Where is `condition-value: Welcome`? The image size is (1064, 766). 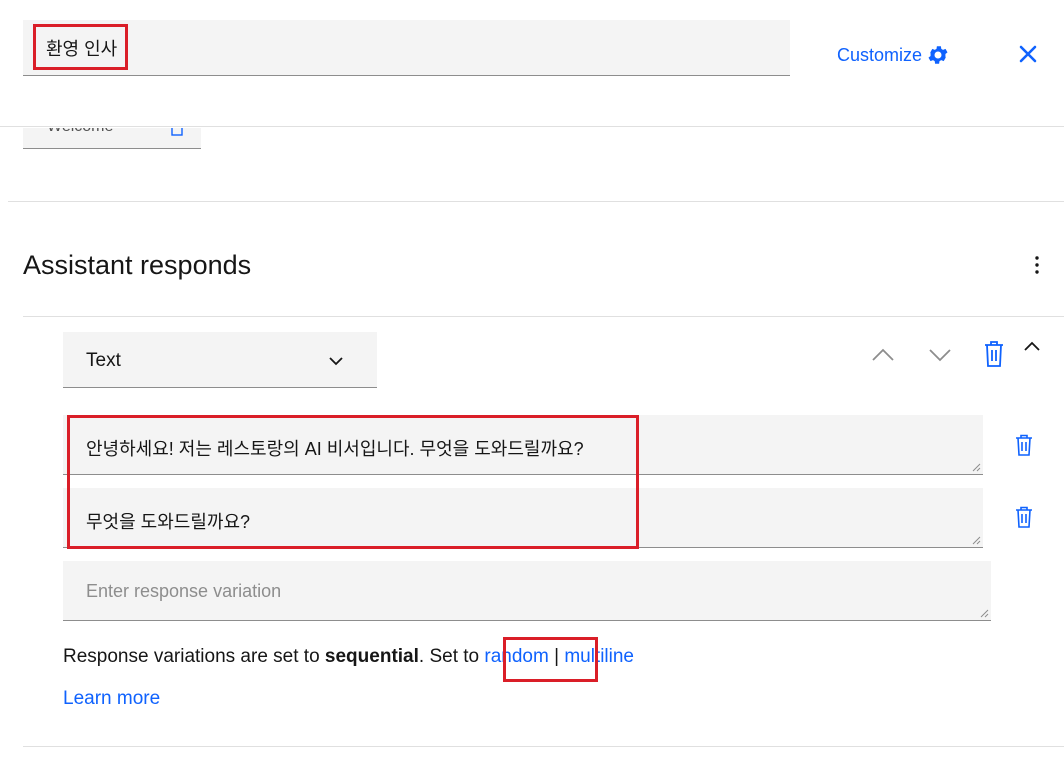
condition-value: Welcome is located at coordinates (80, 132).